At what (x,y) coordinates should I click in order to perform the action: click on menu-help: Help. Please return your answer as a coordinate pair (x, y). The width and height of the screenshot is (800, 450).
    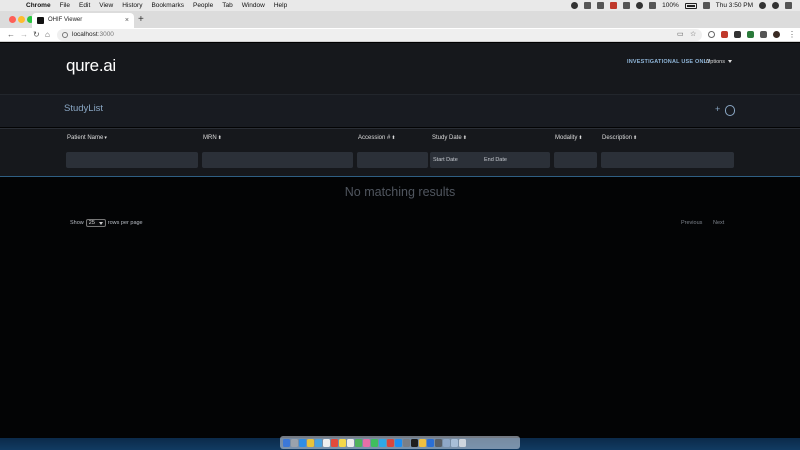
    Looking at the image, I should click on (280, 5).